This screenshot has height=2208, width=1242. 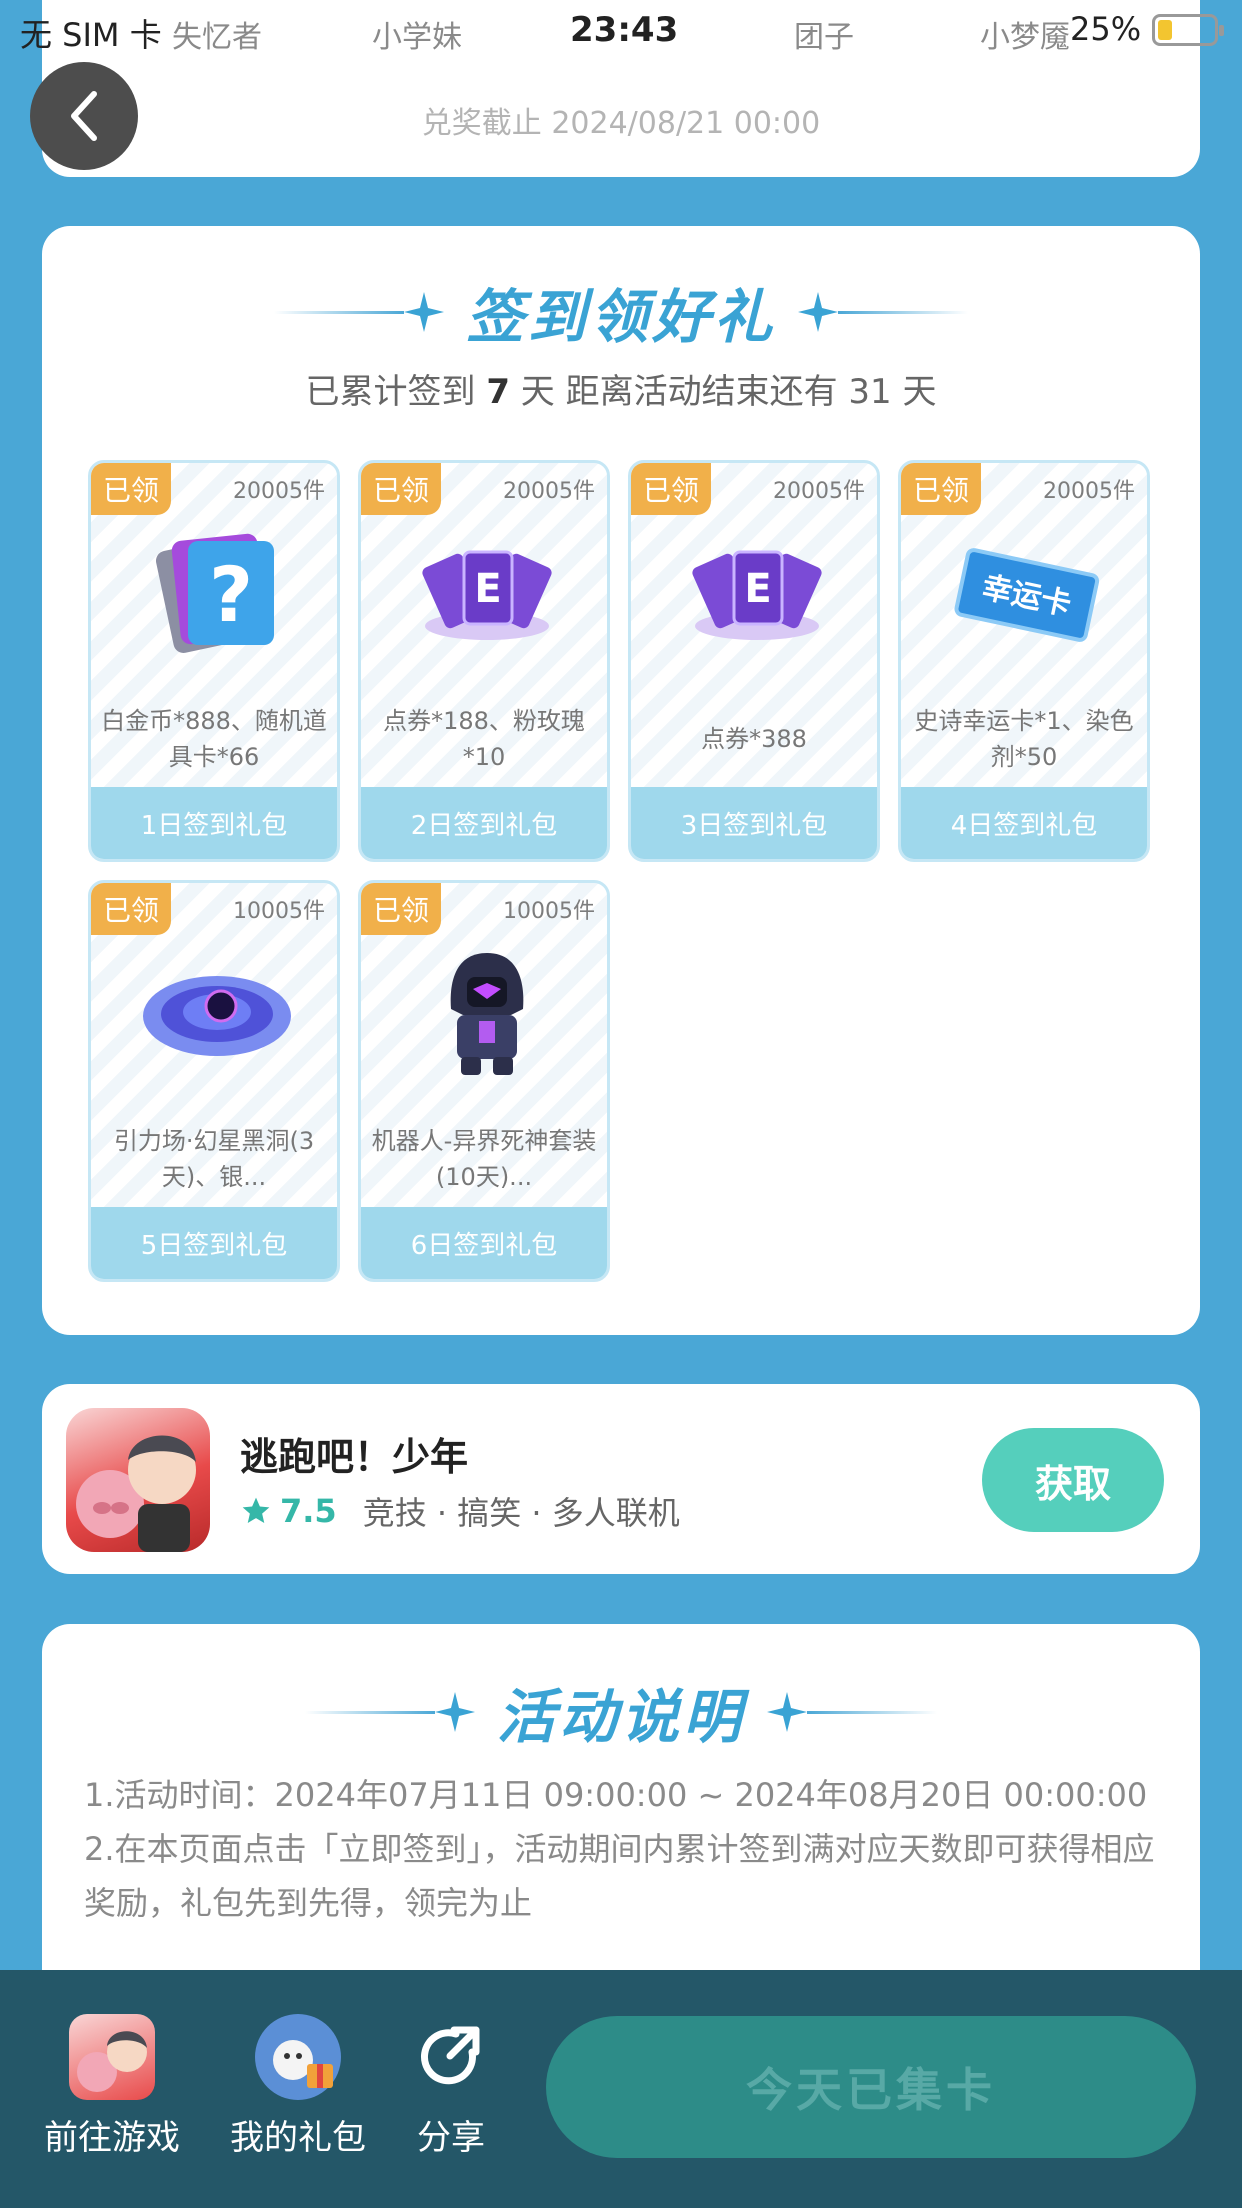 What do you see at coordinates (214, 1081) in the screenshot?
I see `gift-day-5: 已领 10005件 引力场·幻星黑洞(3天)、银... 5日签到礼包` at bounding box center [214, 1081].